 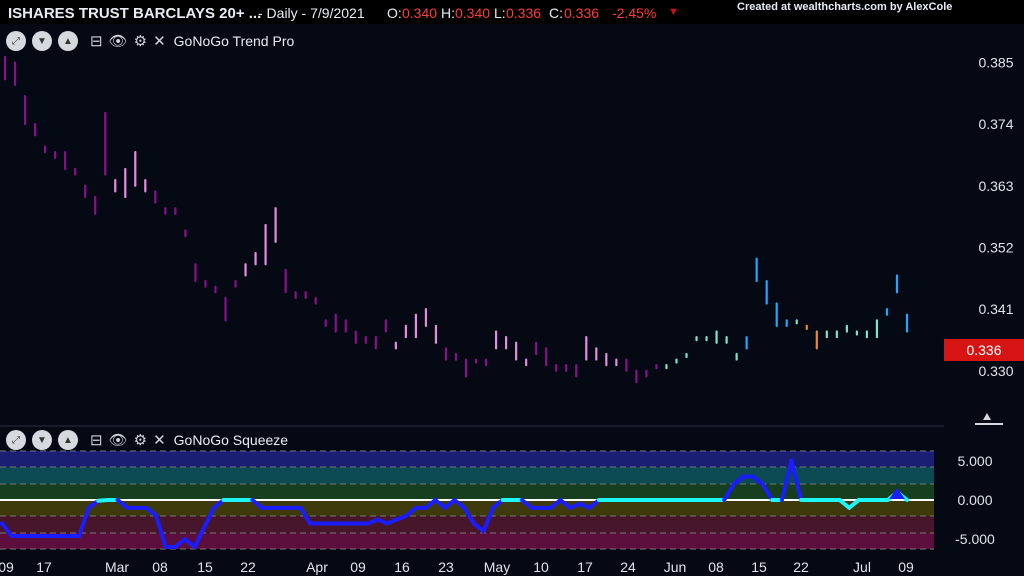 What do you see at coordinates (995, 247) in the screenshot?
I see `price-axis-tick: 0.352` at bounding box center [995, 247].